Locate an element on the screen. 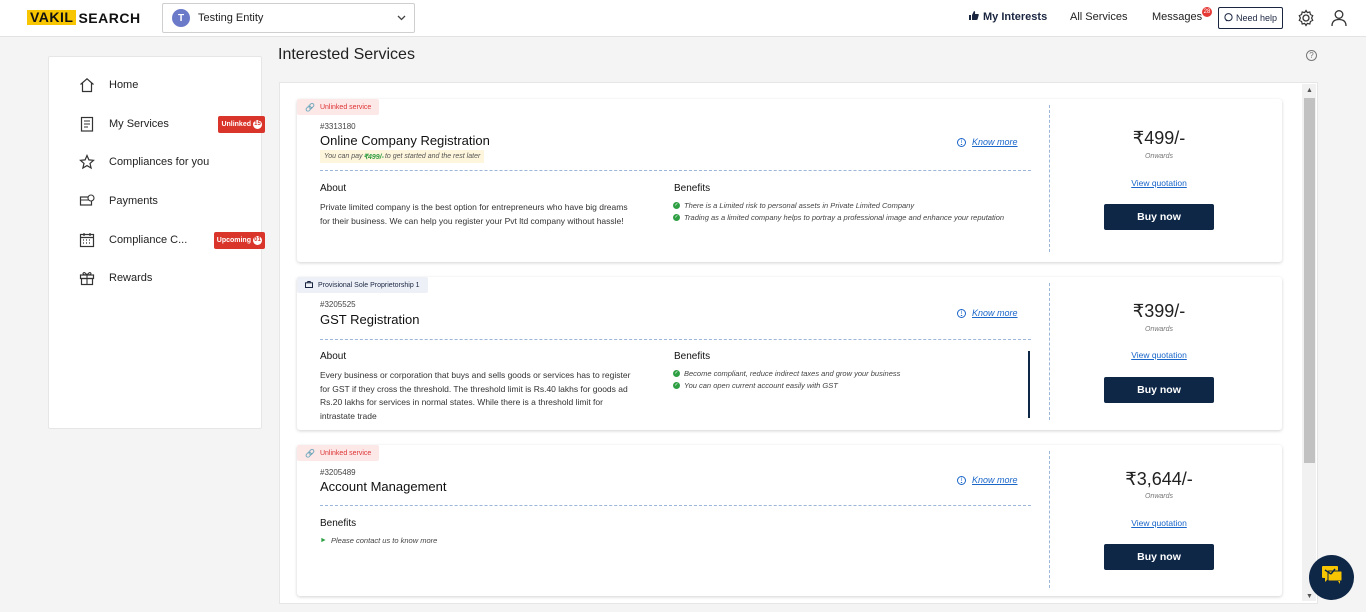 The width and height of the screenshot is (1366, 612). check-icon: ► is located at coordinates (323, 540).